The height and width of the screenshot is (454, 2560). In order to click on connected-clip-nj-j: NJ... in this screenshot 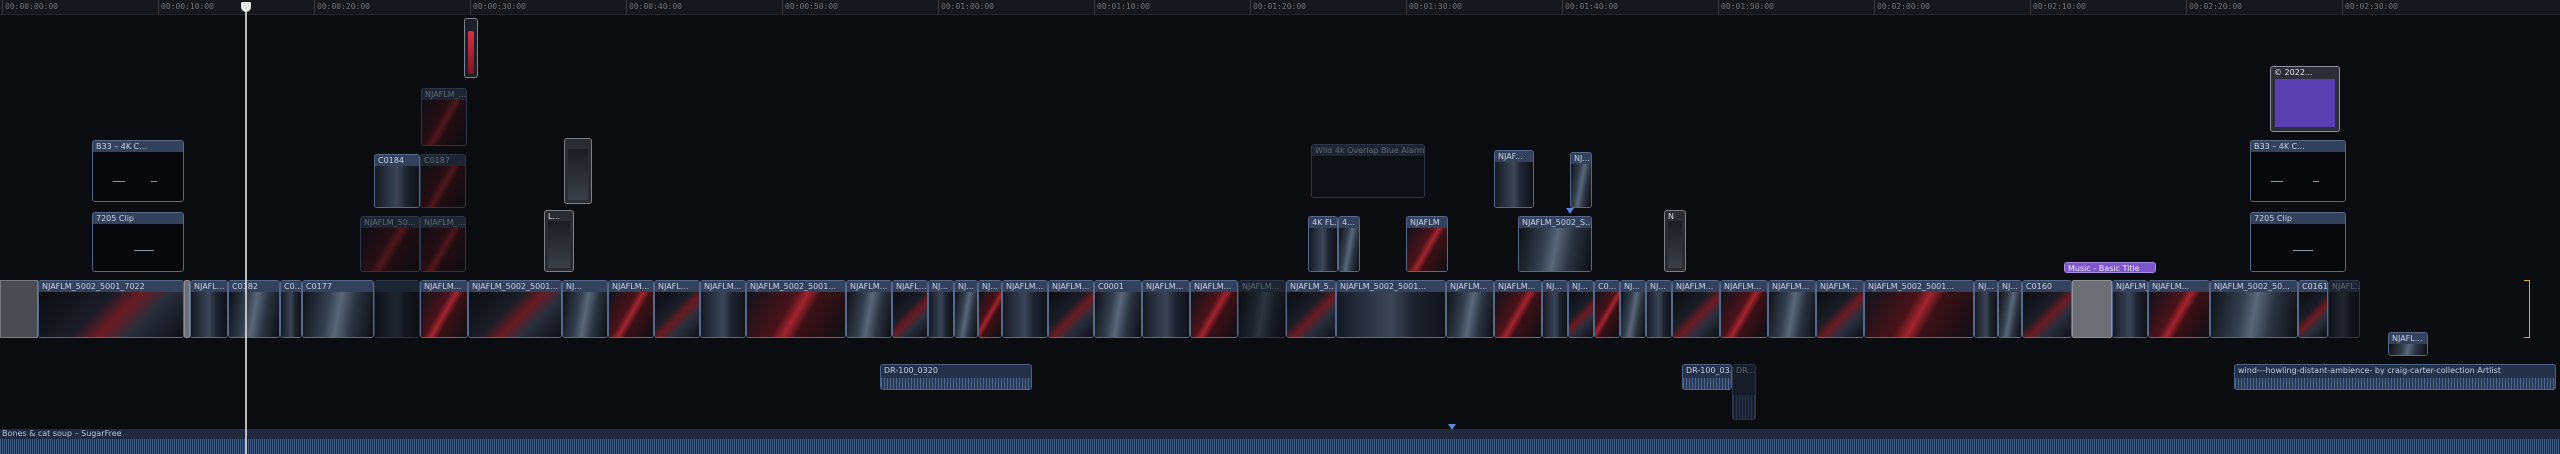, I will do `click(1581, 180)`.